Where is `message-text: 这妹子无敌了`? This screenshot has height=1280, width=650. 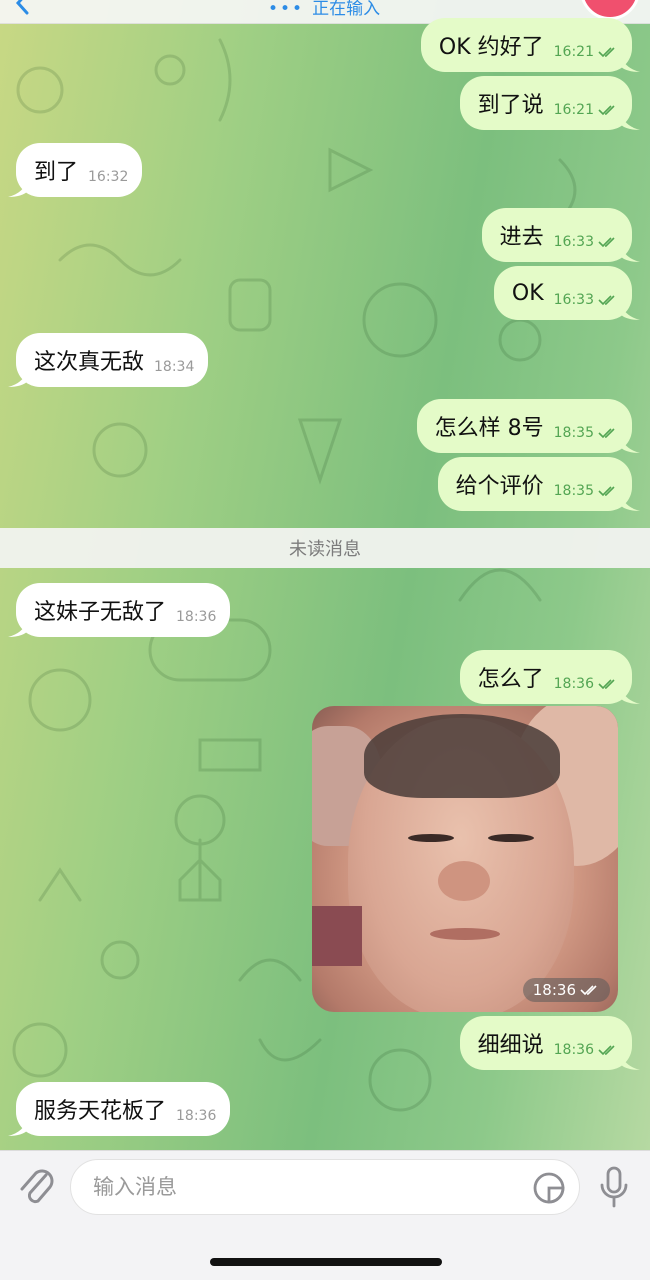
message-text: 这妹子无敌了 is located at coordinates (100, 612).